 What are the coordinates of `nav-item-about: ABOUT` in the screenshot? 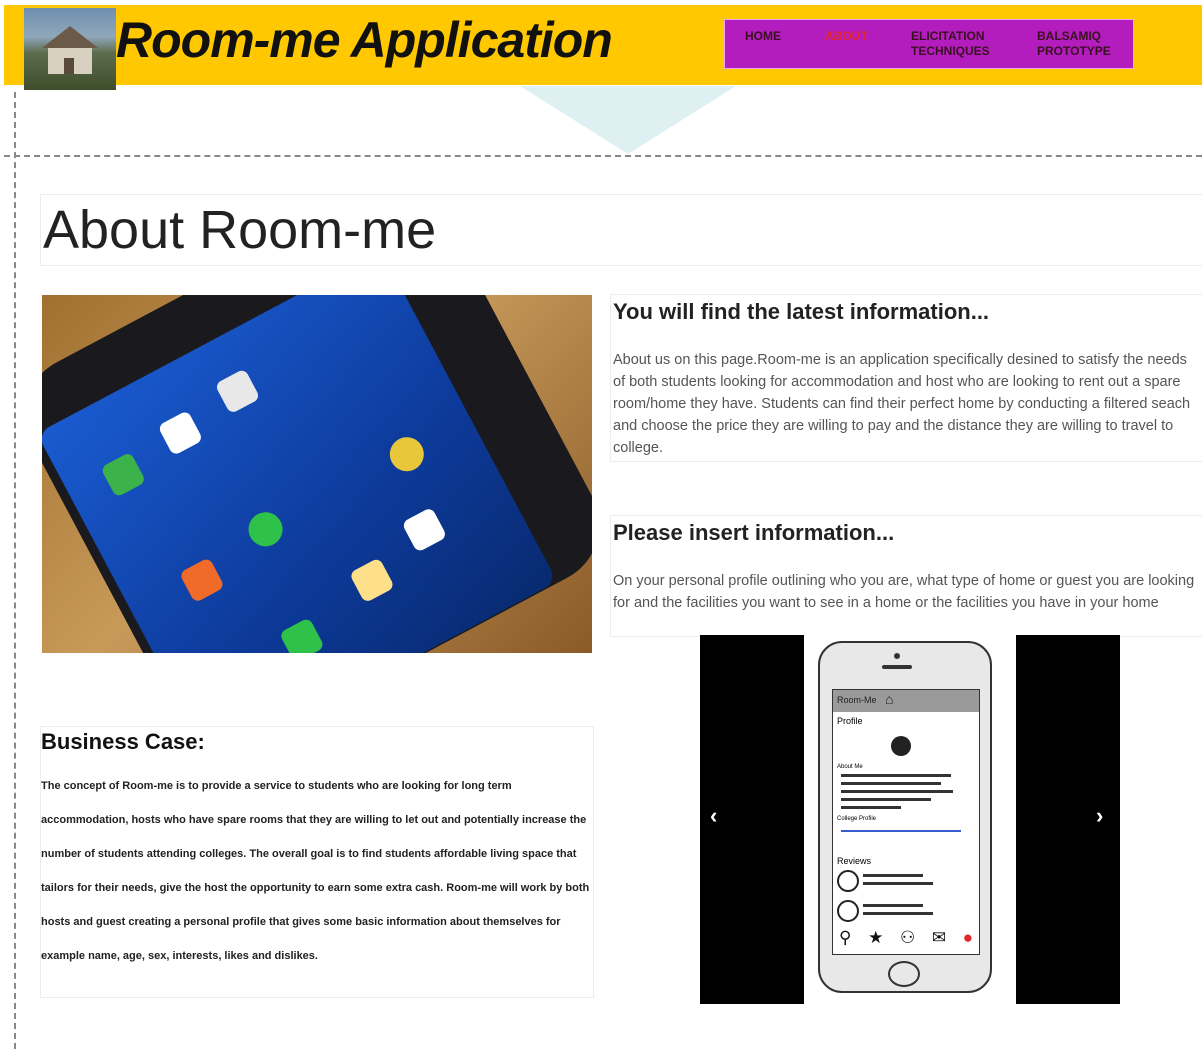 It's located at (846, 36).